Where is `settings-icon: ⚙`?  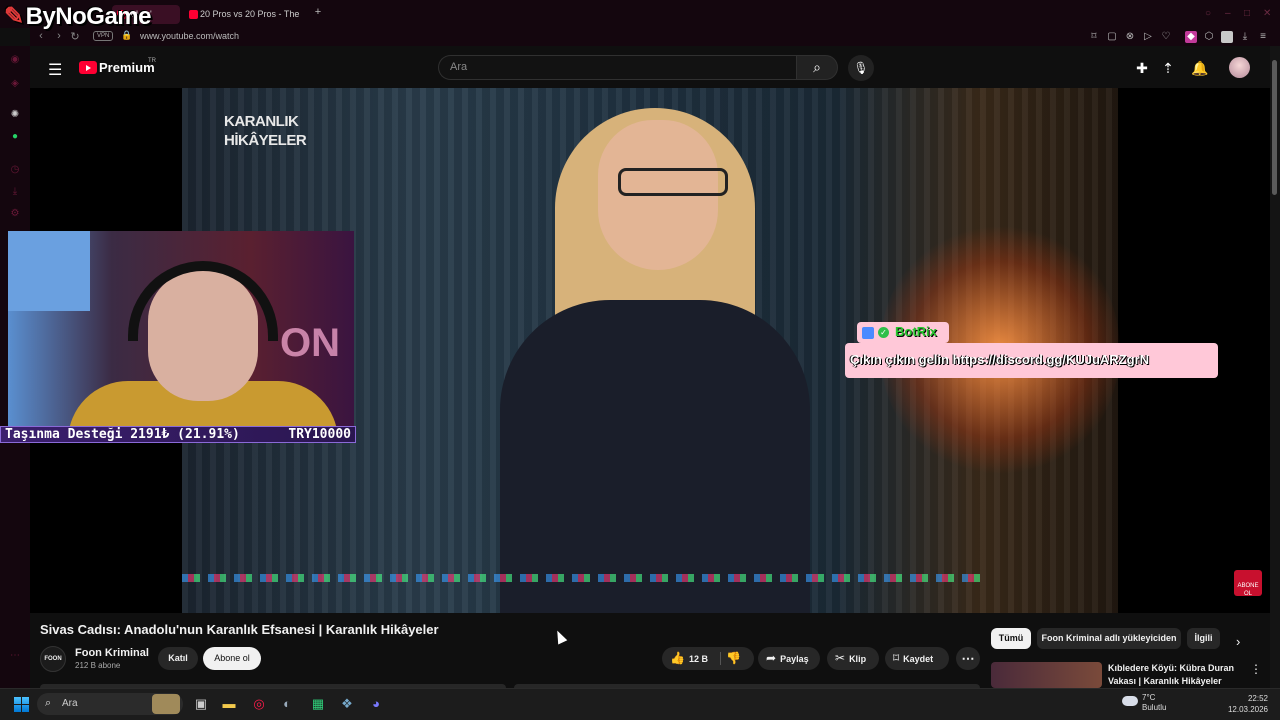 settings-icon: ⚙ is located at coordinates (15, 214).